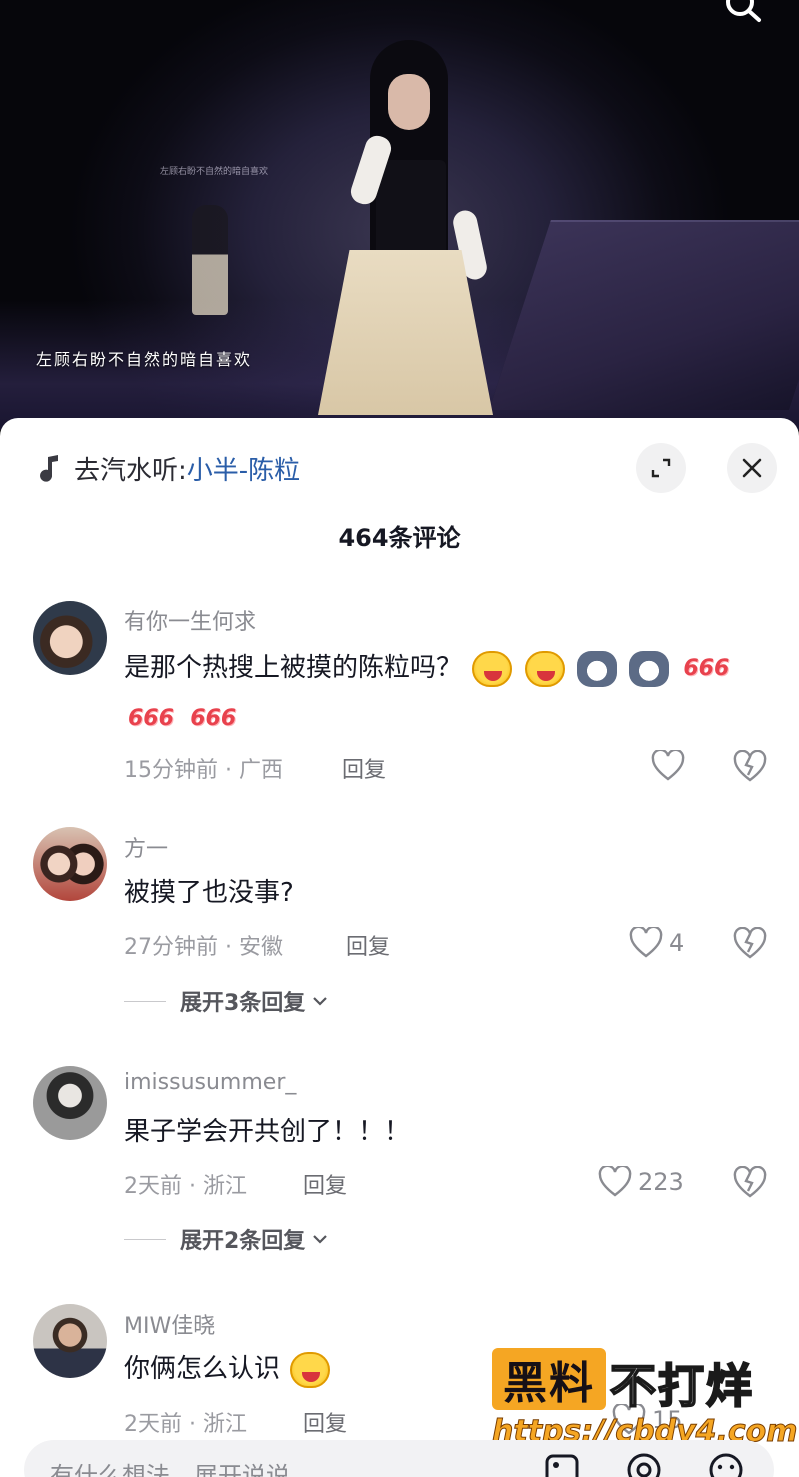 This screenshot has height=1477, width=799. I want to click on comment-count: 464条评论, so click(399, 538).